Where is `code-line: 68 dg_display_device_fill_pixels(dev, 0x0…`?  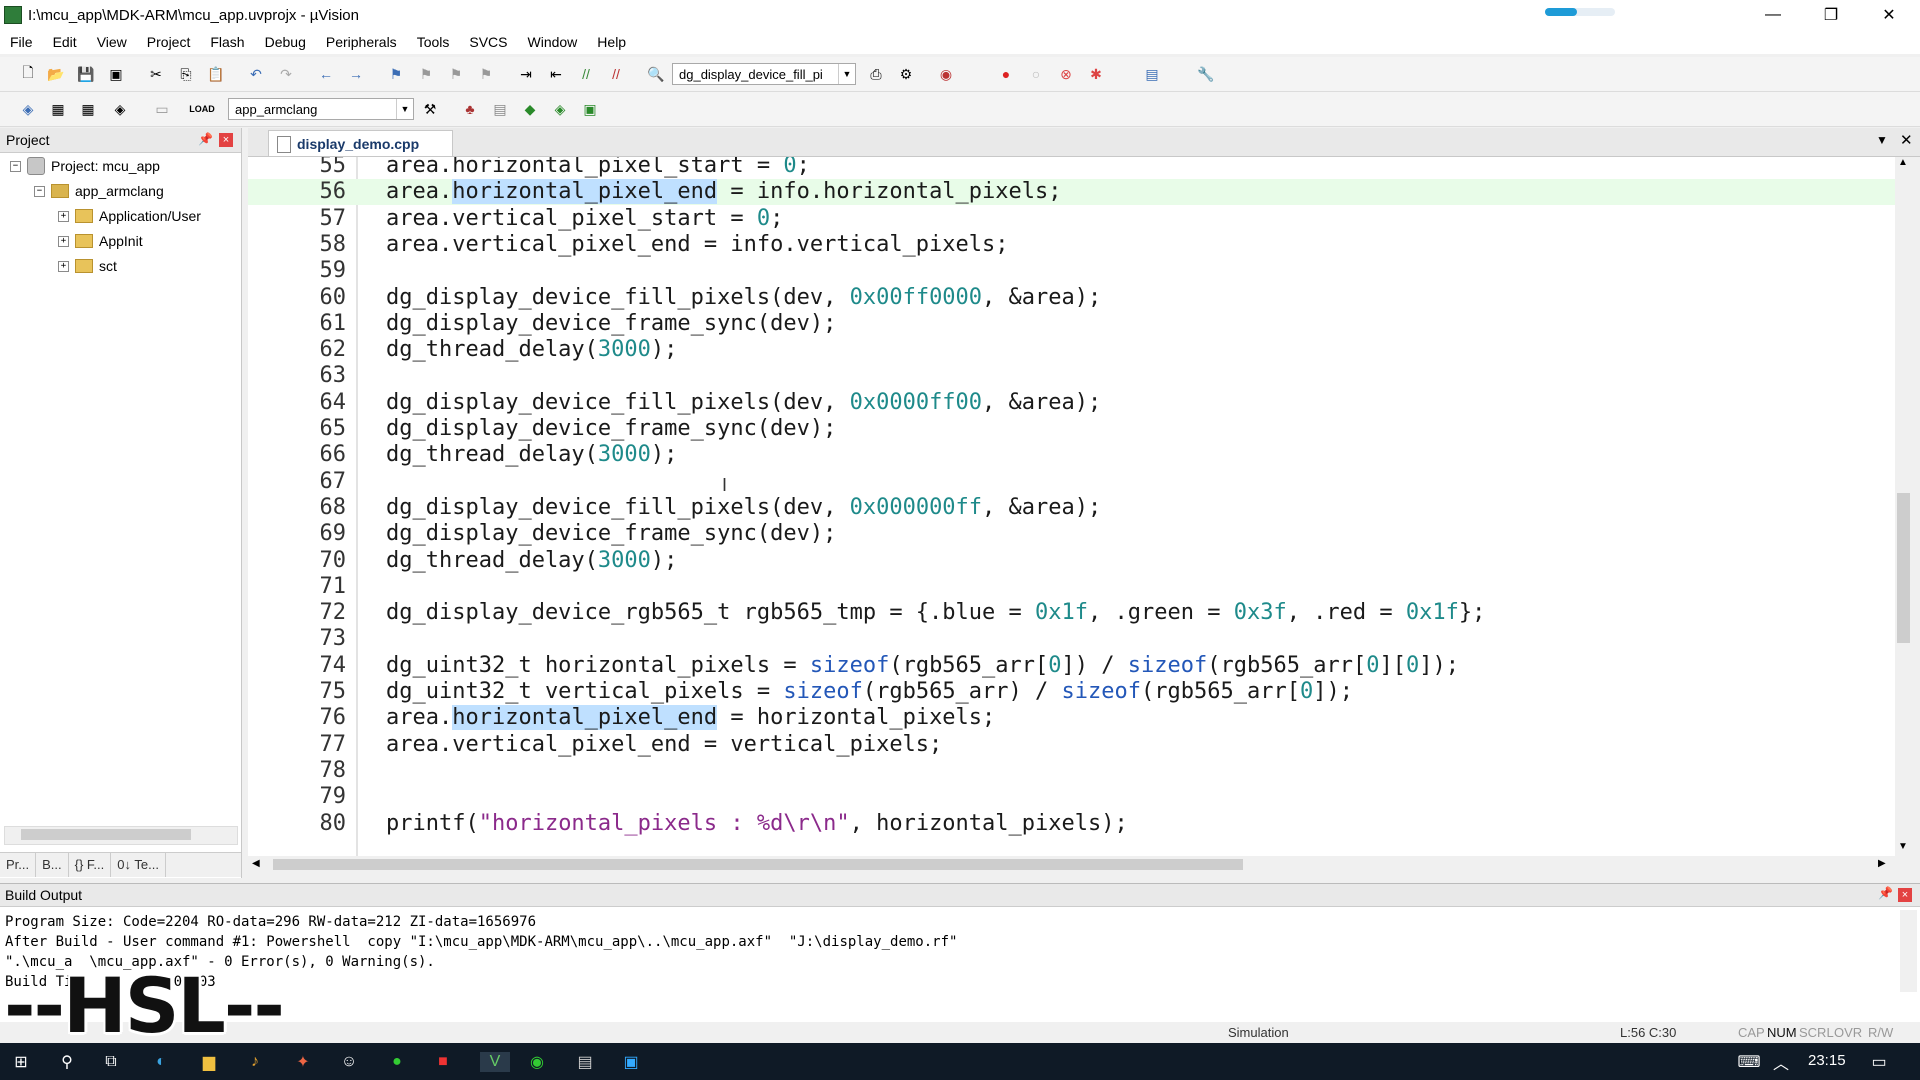 code-line: 68 dg_display_device_fill_pixels(dev, 0x0… is located at coordinates (1073, 508).